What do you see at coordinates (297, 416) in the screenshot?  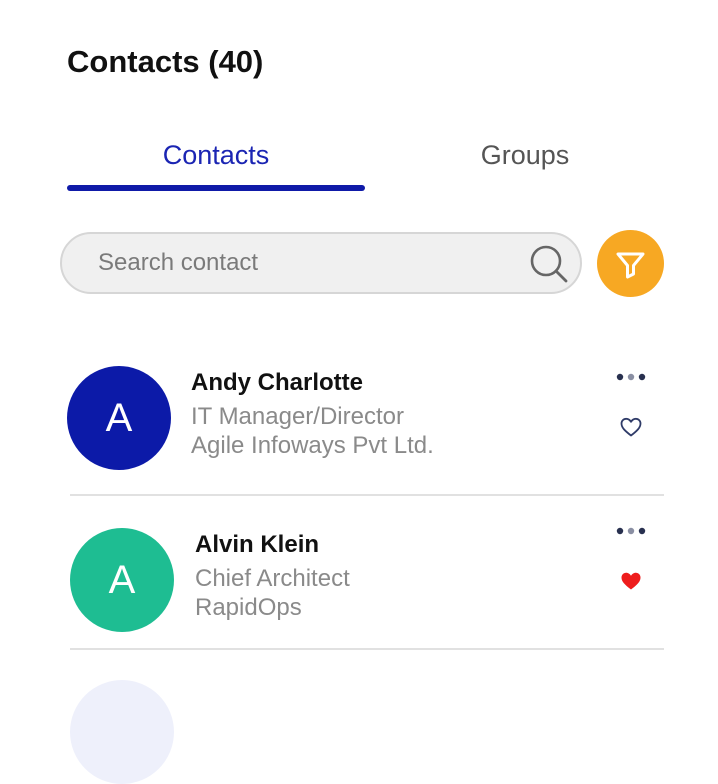 I see `contact-role: IT Manager/Director` at bounding box center [297, 416].